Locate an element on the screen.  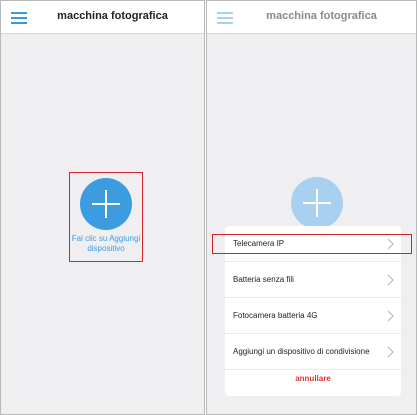
option-aggiungi-condivisione: Aggiungi un dispositivo di condivisione is located at coordinates (313, 352).